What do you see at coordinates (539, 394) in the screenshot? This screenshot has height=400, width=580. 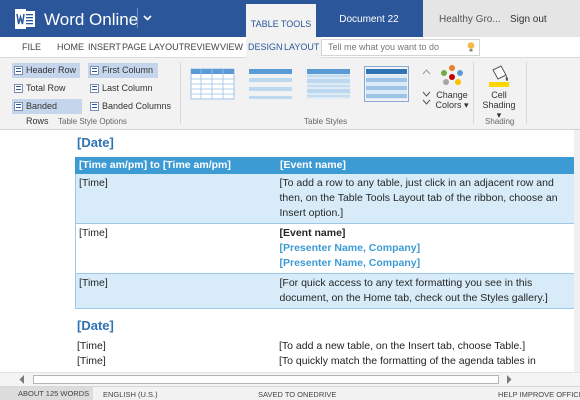 I see `help-improve-link: HELP IMPROVE OFFICE` at bounding box center [539, 394].